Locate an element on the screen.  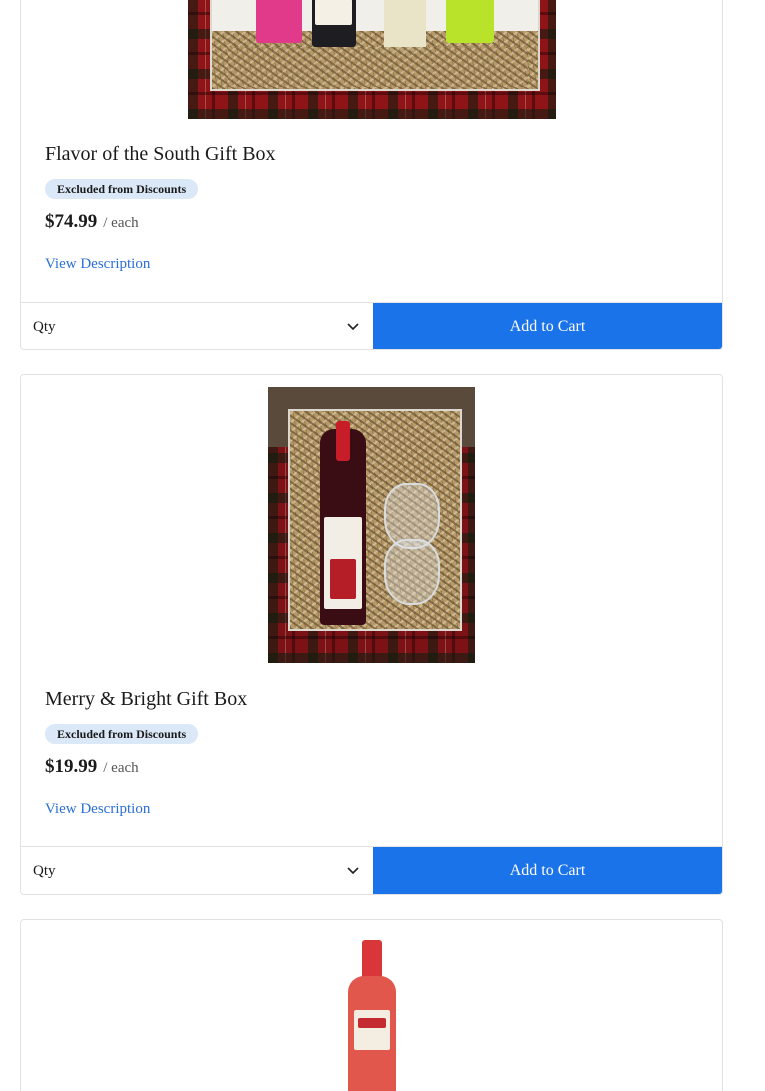
price-row: $74.99 / each is located at coordinates (92, 222).